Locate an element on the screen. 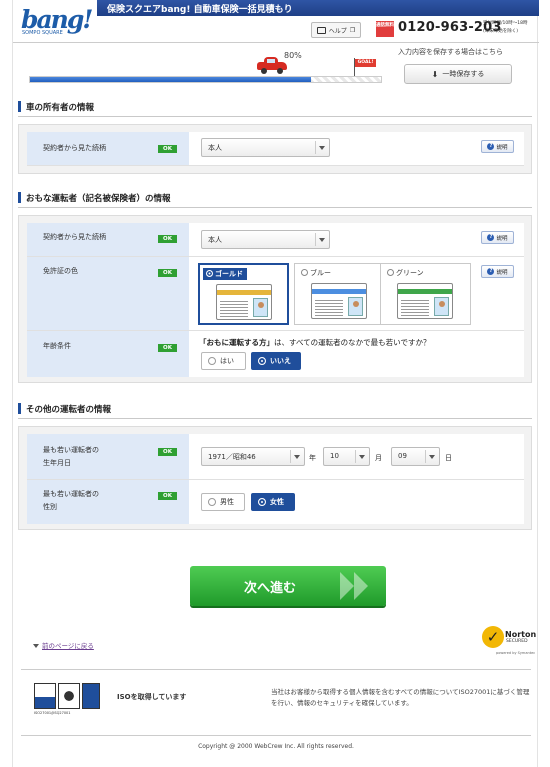  license-option-label: ゴールド is located at coordinates (225, 274).